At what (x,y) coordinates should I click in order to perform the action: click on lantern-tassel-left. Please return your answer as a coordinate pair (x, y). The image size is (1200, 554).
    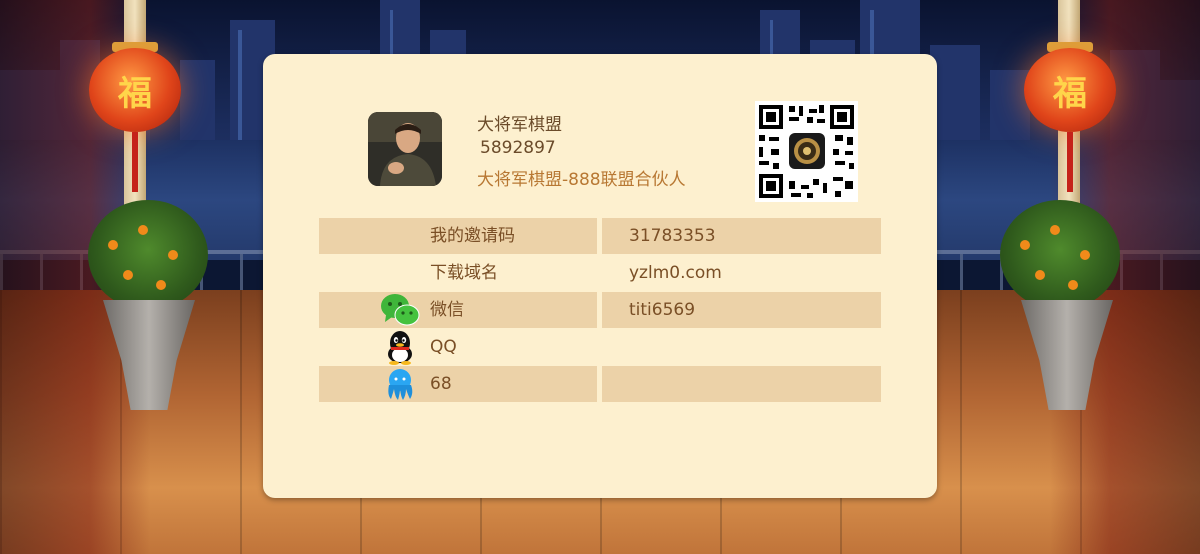
    Looking at the image, I should click on (135, 162).